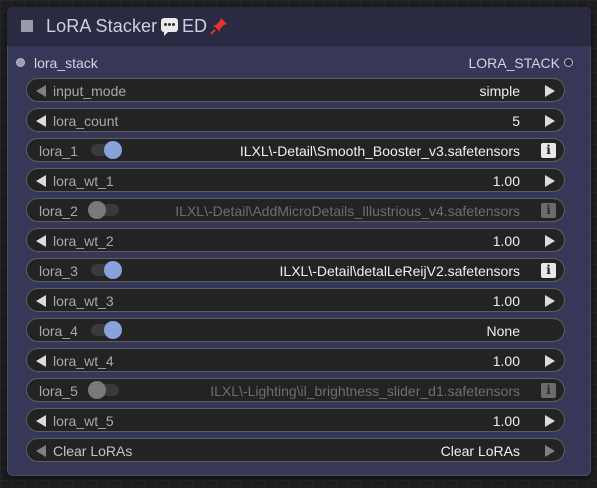 This screenshot has height=488, width=597. Describe the element at coordinates (83, 361) in the screenshot. I see `widget-label: lora_wt_4` at that location.